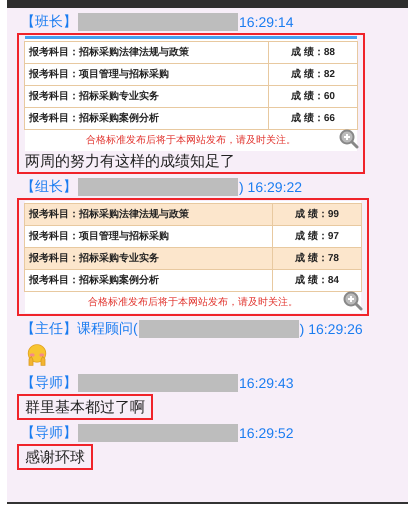 The image size is (408, 510). Describe the element at coordinates (317, 259) in the screenshot. I see `table-cell-text: 成 绩：78` at that location.